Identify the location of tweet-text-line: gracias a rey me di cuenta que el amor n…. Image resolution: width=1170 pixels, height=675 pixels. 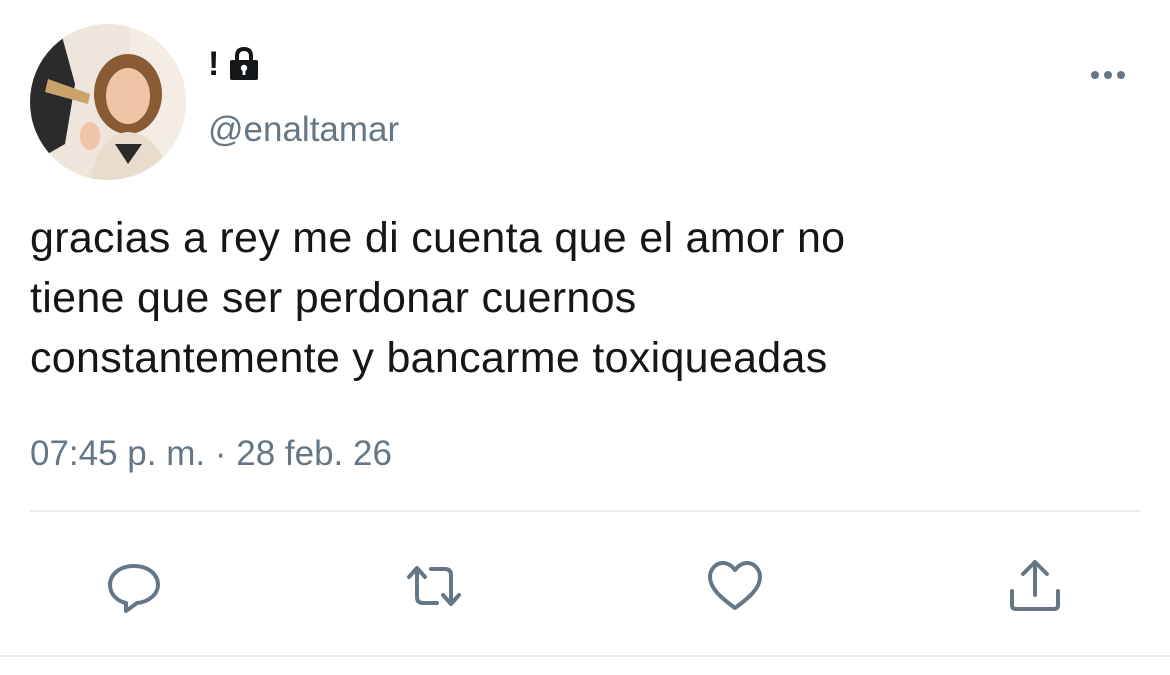
(438, 238).